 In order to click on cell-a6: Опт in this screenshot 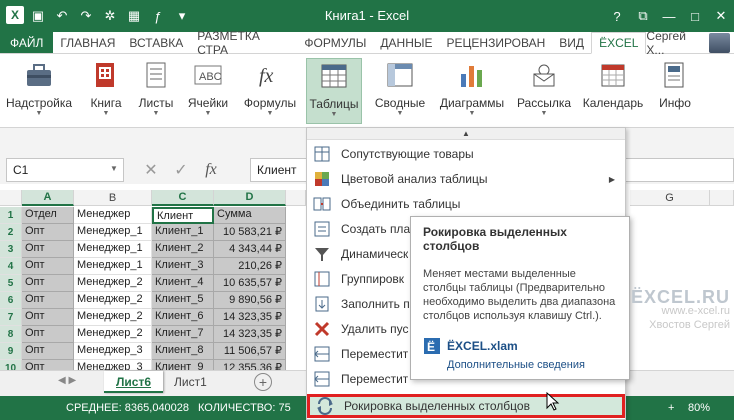, I will do `click(48, 300)`.